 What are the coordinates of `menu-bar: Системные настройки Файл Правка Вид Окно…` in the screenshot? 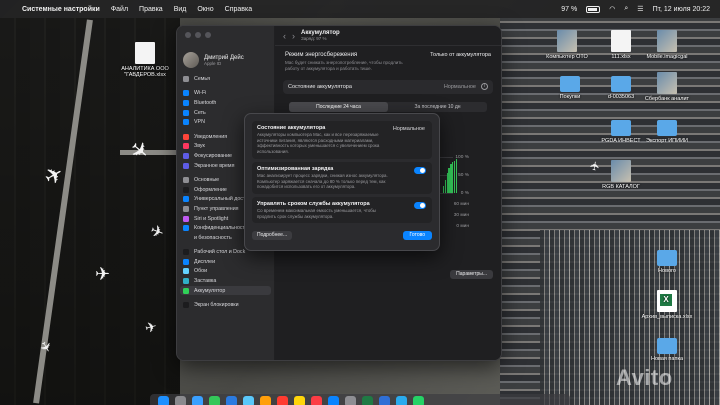 It's located at (360, 9).